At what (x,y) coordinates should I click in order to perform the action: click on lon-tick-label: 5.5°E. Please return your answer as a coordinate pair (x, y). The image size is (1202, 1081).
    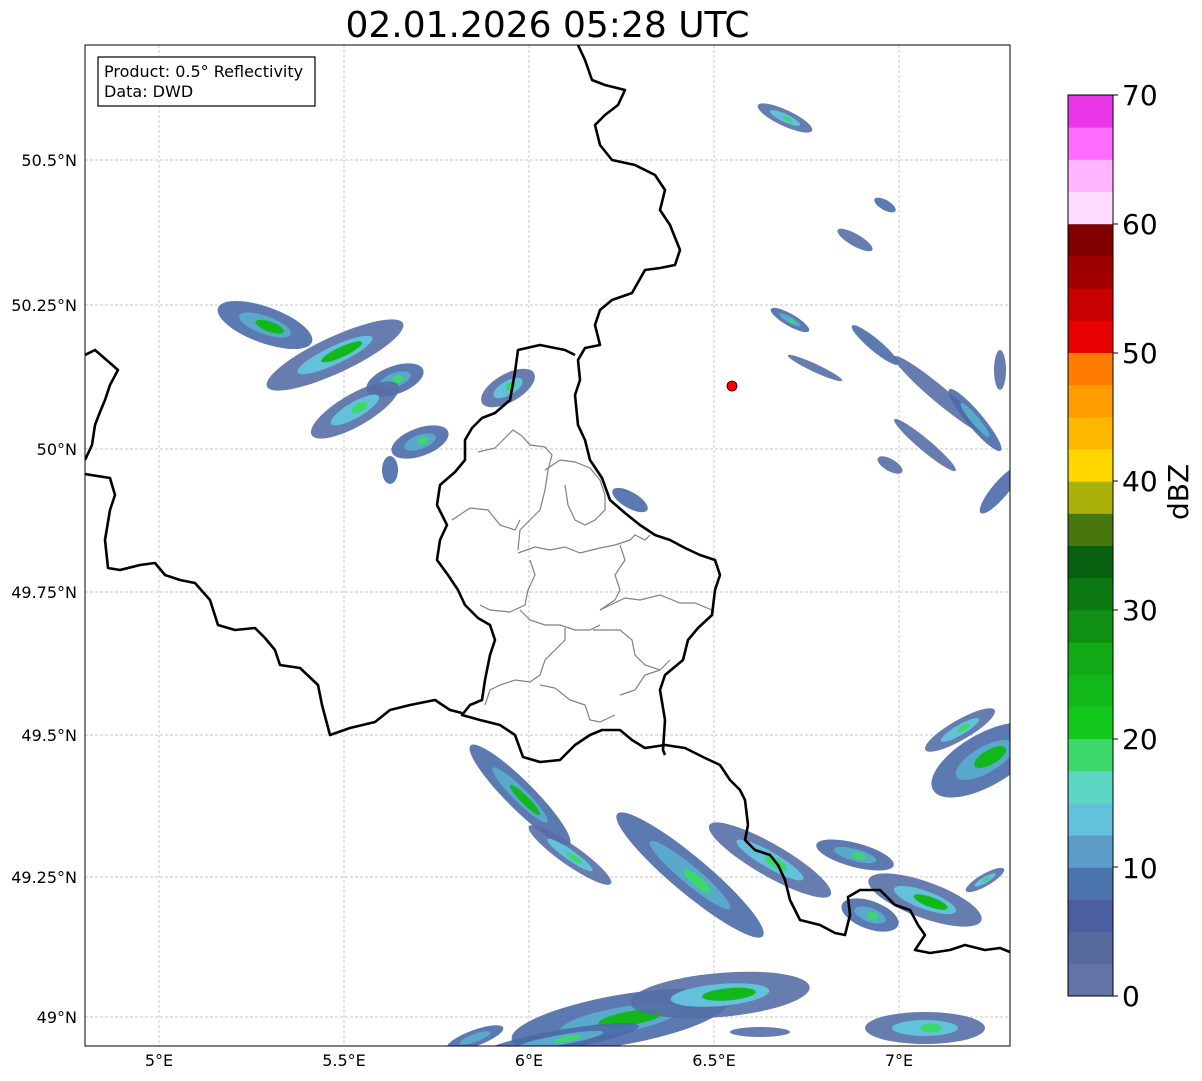
    Looking at the image, I should click on (344, 1060).